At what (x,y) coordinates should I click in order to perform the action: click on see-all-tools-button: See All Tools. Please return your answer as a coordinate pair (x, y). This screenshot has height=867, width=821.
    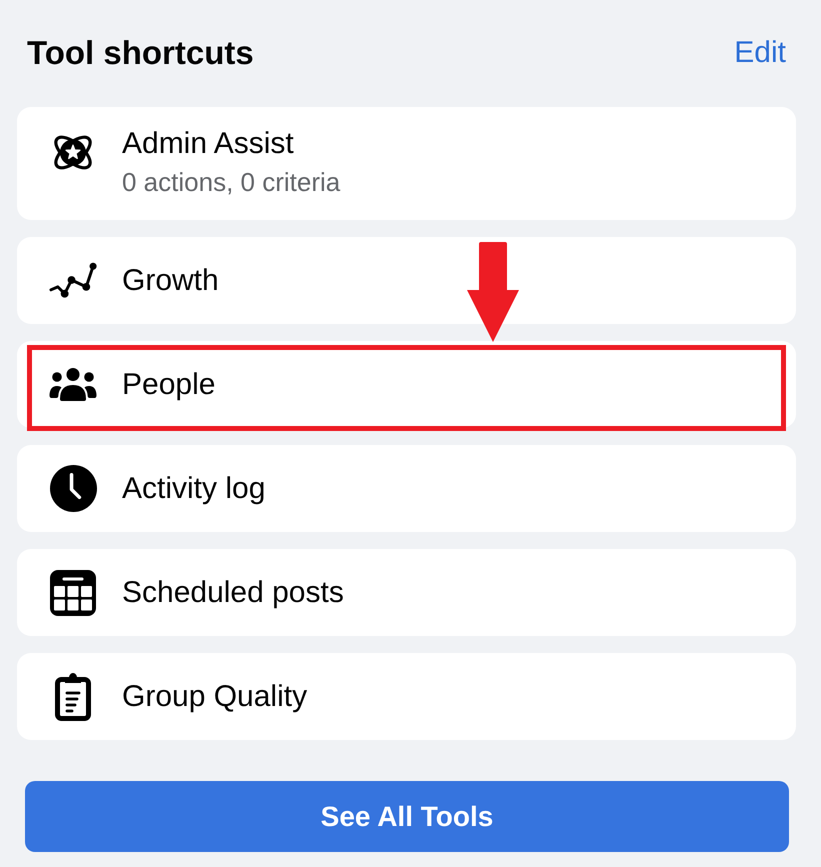
    Looking at the image, I should click on (407, 816).